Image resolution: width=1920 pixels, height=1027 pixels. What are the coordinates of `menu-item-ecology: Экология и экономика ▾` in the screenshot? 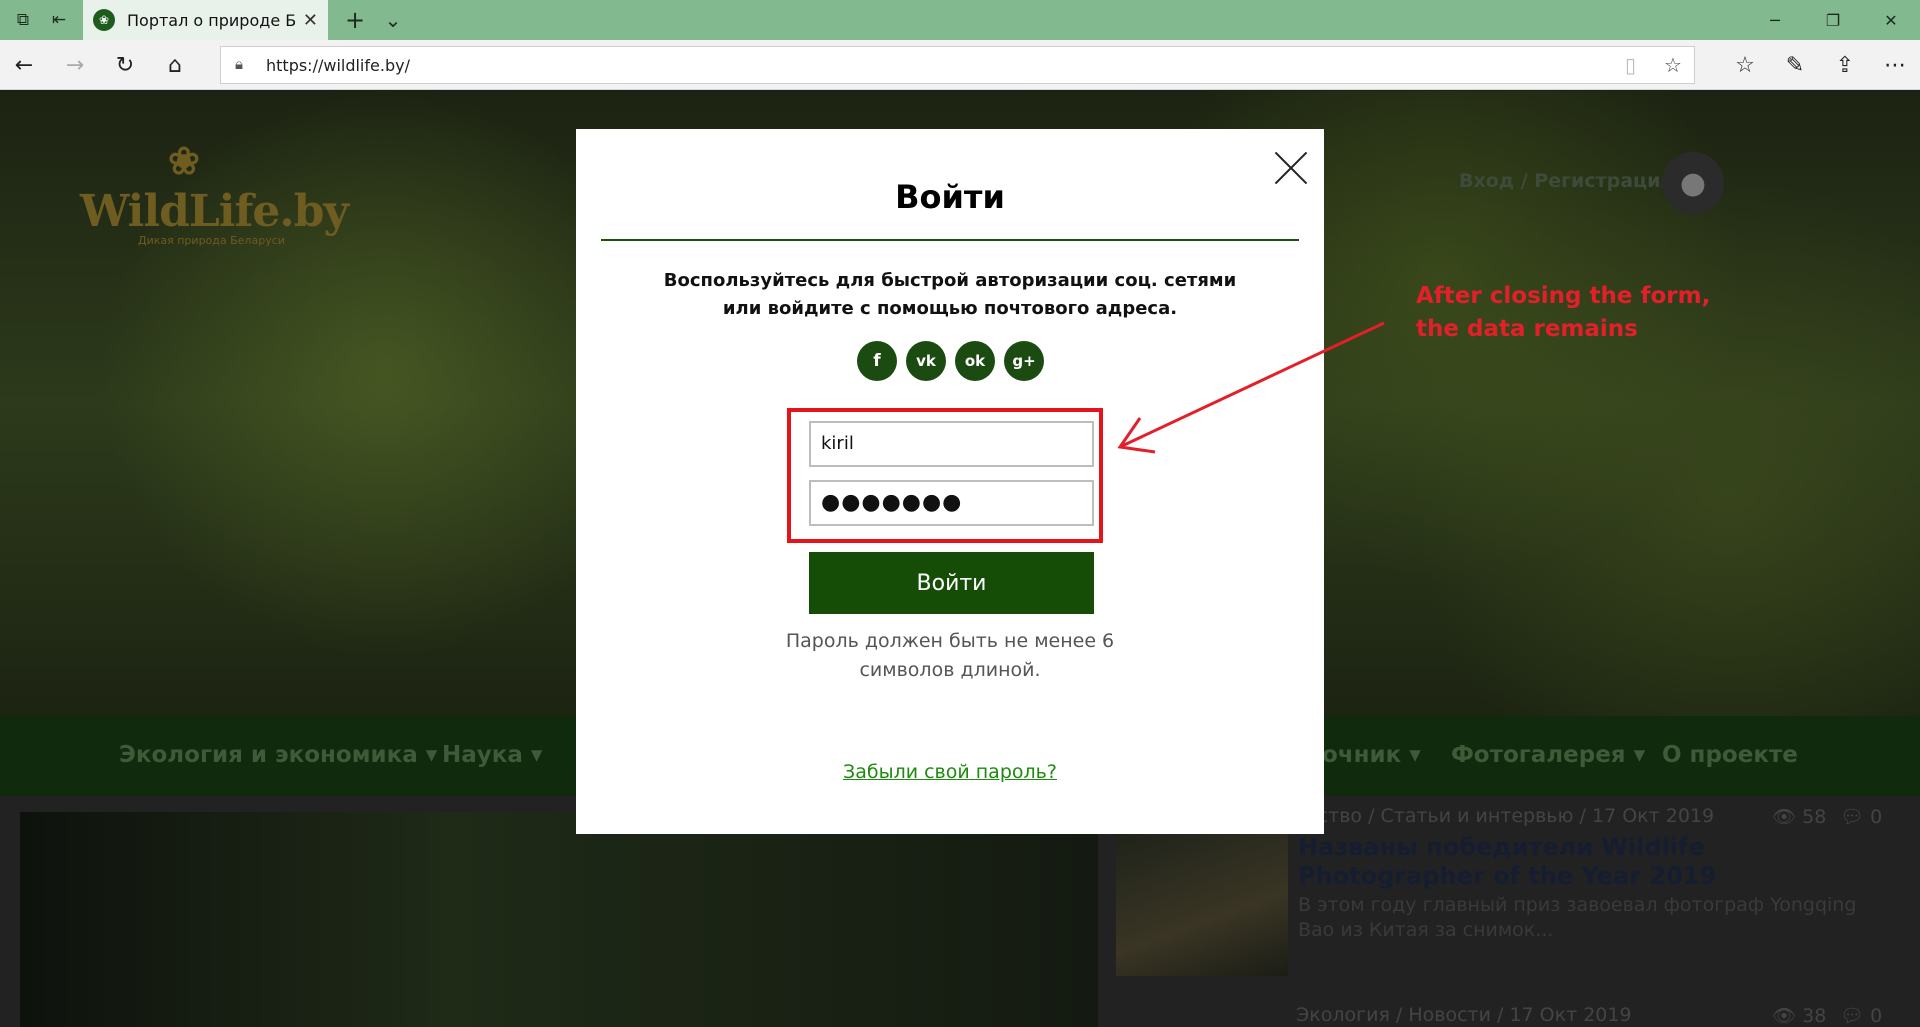 It's located at (278, 755).